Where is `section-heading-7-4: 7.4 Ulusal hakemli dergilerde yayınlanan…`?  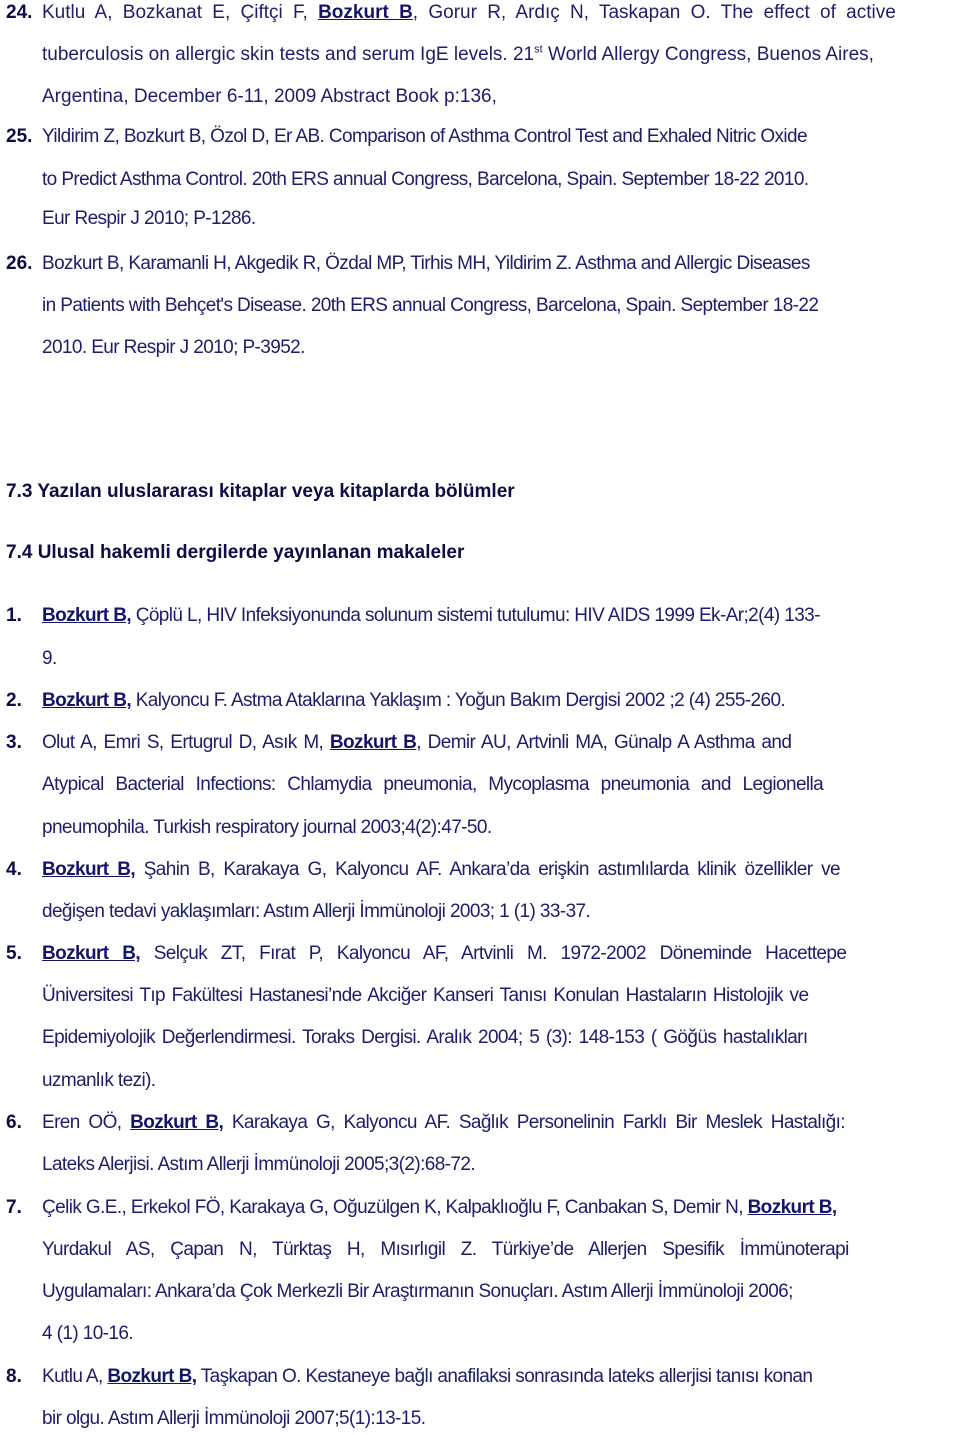 section-heading-7-4: 7.4 Ulusal hakemli dergilerde yayınlanan… is located at coordinates (235, 552).